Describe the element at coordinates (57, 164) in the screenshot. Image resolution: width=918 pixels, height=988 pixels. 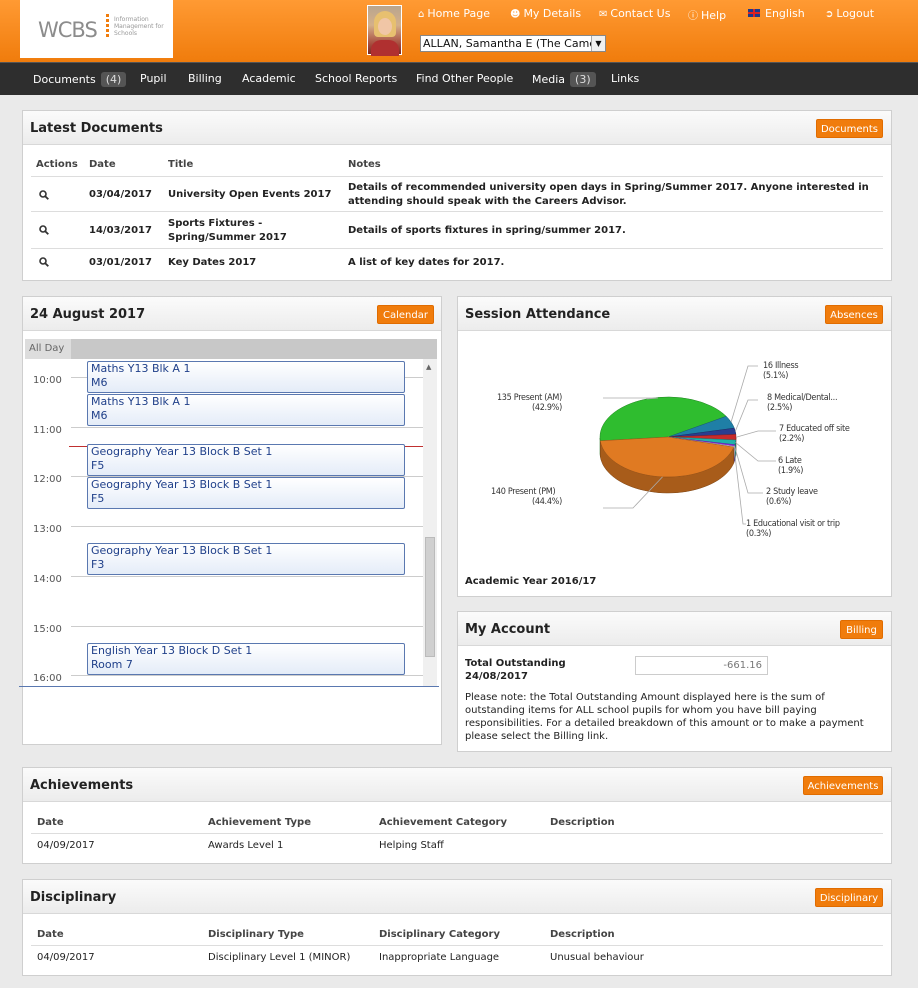
I see `col-actions: Actions` at that location.